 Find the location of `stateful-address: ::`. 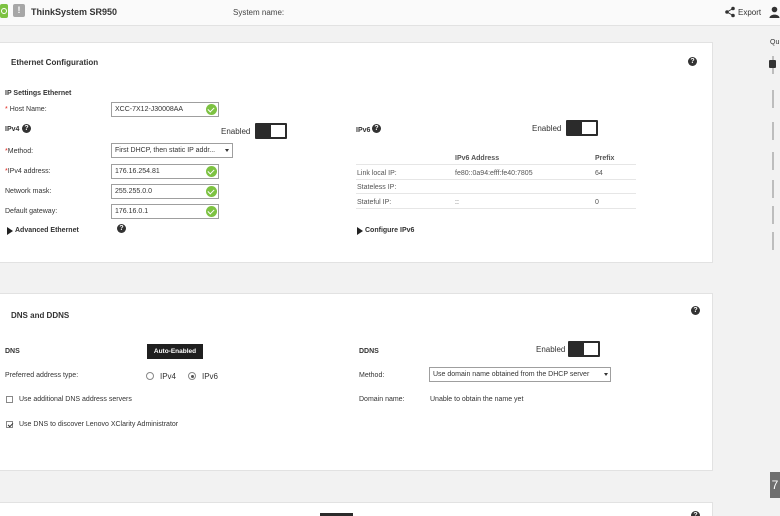

stateful-address: :: is located at coordinates (457, 202).